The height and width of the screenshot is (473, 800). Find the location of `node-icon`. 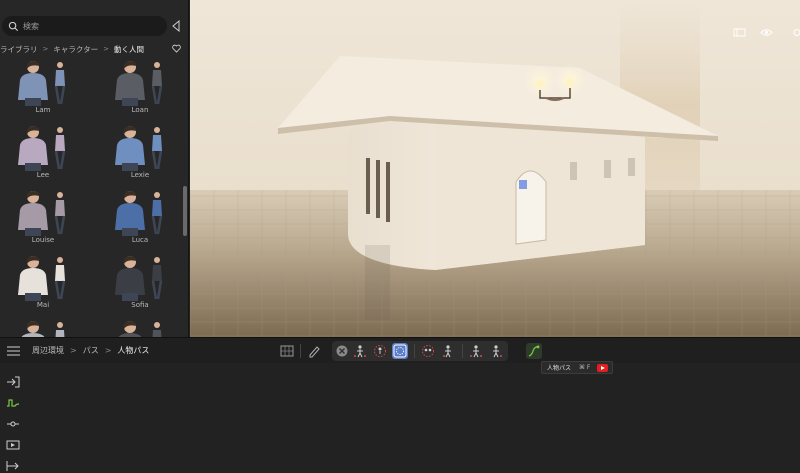

node-icon is located at coordinates (13, 424).